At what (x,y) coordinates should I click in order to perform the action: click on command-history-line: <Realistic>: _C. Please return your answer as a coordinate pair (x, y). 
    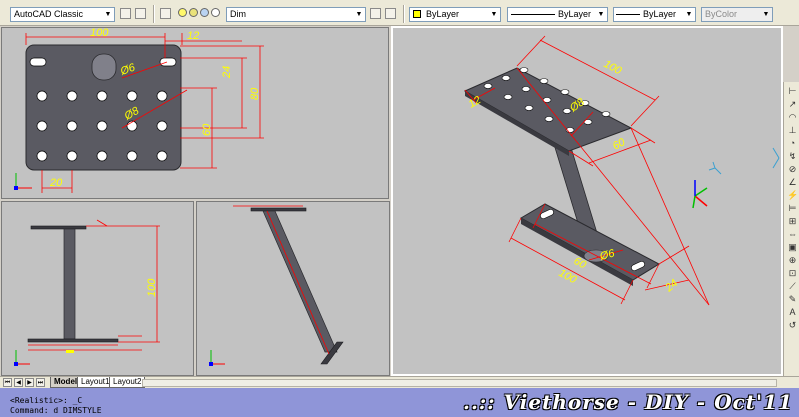
    Looking at the image, I should click on (46, 400).